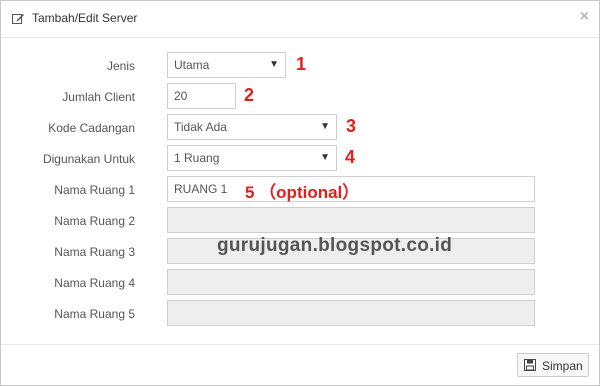 Image resolution: width=600 pixels, height=386 pixels. Describe the element at coordinates (94, 221) in the screenshot. I see `nama-ruang-2-label: Nama Ruang 2` at that location.